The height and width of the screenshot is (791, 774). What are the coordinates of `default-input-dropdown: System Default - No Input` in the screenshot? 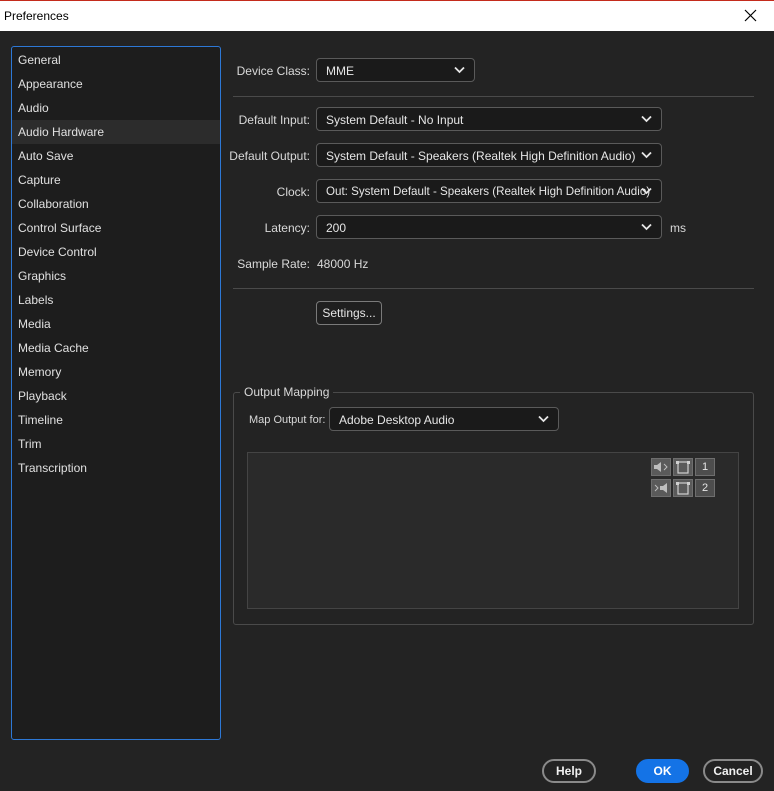 It's located at (489, 119).